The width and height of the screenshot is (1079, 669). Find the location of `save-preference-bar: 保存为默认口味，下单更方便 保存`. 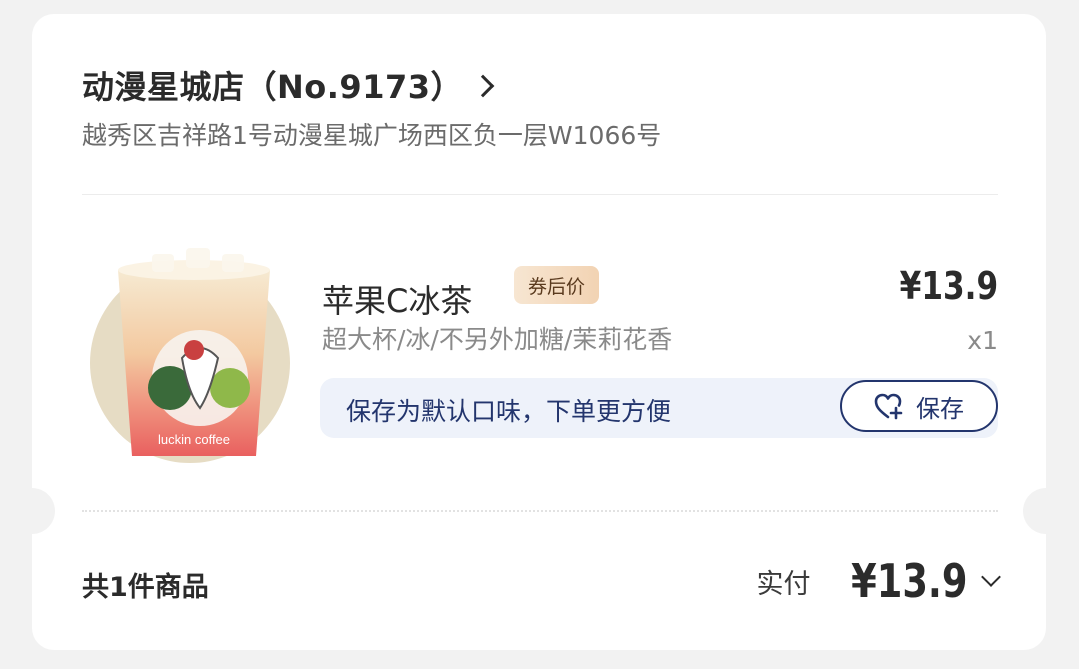

save-preference-bar: 保存为默认口味，下单更方便 保存 is located at coordinates (659, 408).